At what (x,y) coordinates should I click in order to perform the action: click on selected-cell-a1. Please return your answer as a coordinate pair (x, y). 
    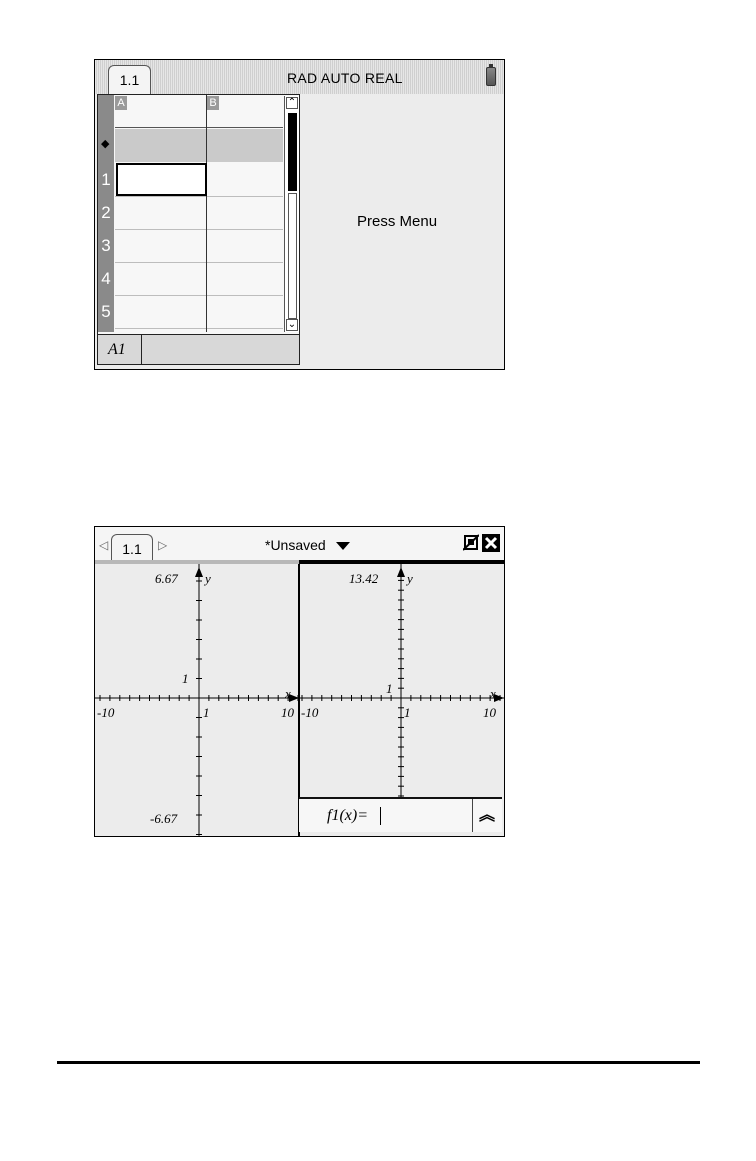
    Looking at the image, I should click on (161, 179).